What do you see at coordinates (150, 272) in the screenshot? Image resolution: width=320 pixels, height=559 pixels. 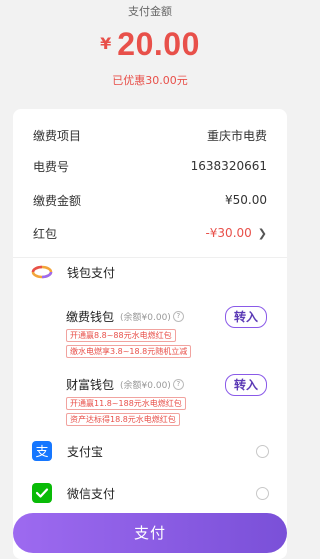 I see `wallet-pay-section: 钱包支付` at bounding box center [150, 272].